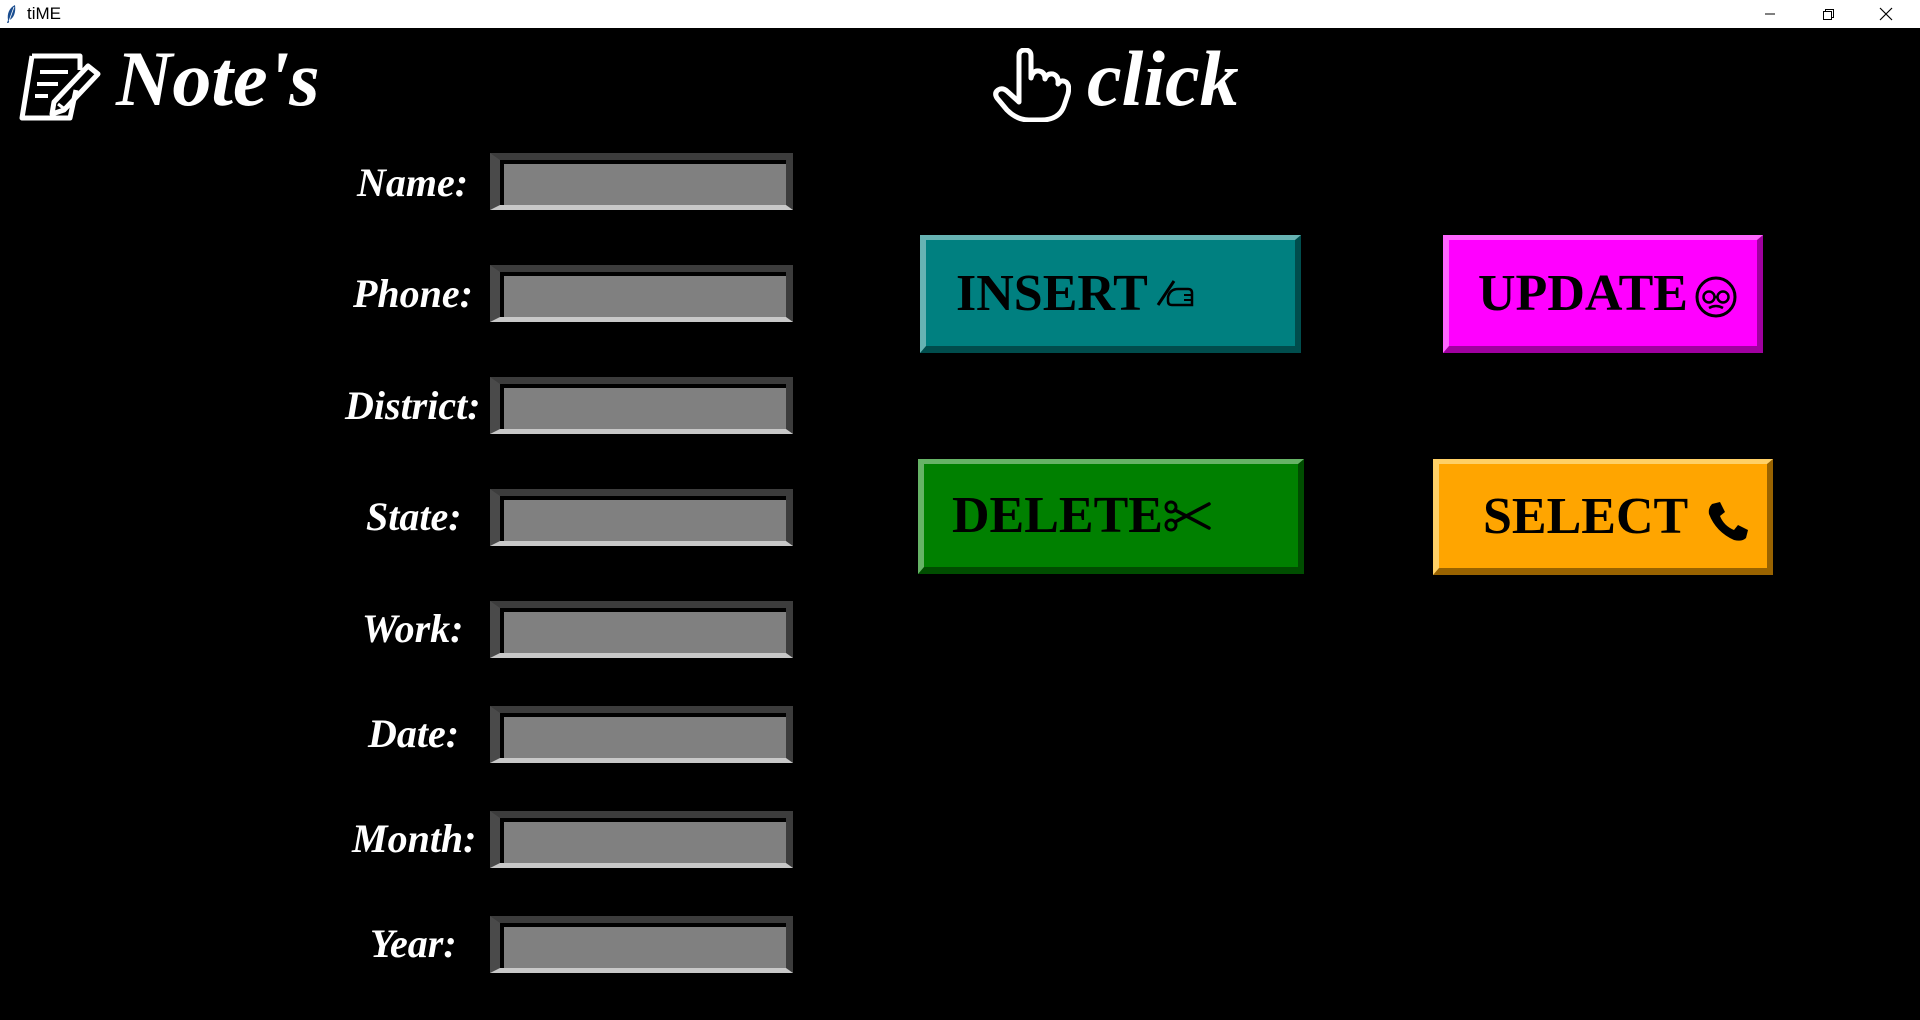  I want to click on work-field-frame, so click(641, 629).